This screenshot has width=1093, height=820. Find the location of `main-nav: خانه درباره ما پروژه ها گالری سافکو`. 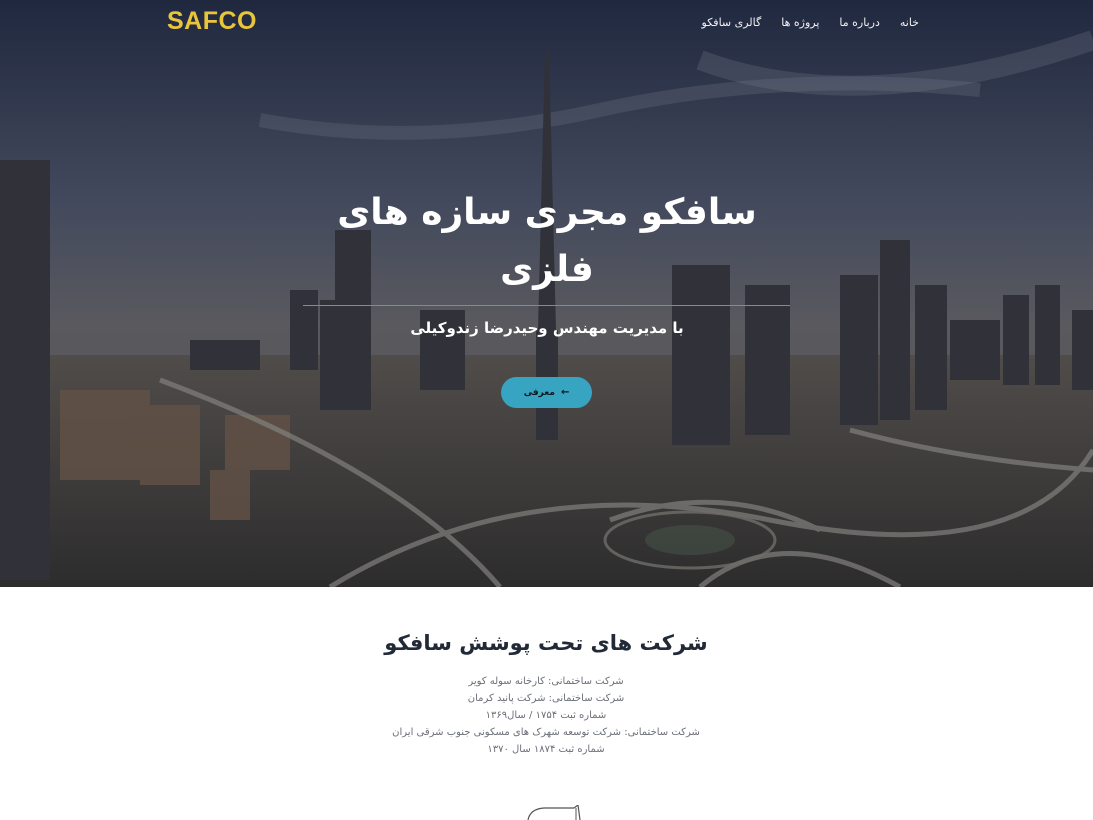

main-nav: خانه درباره ما پروژه ها گالری سافکو is located at coordinates (810, 22).